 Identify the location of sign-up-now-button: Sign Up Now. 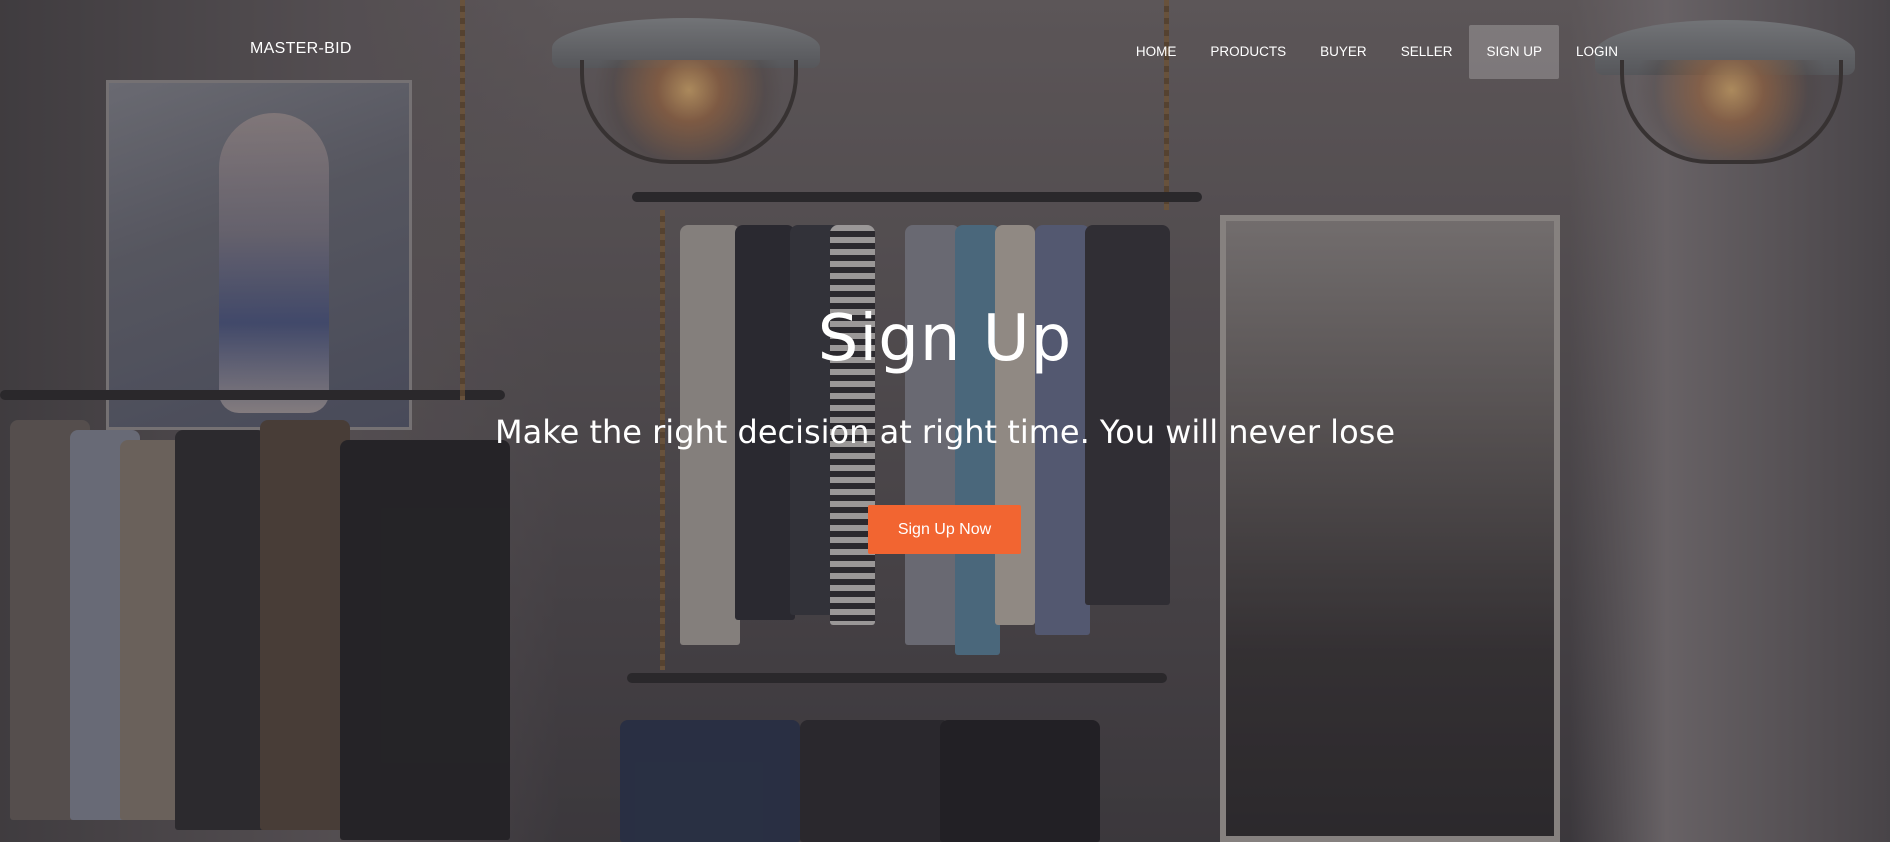
(944, 529).